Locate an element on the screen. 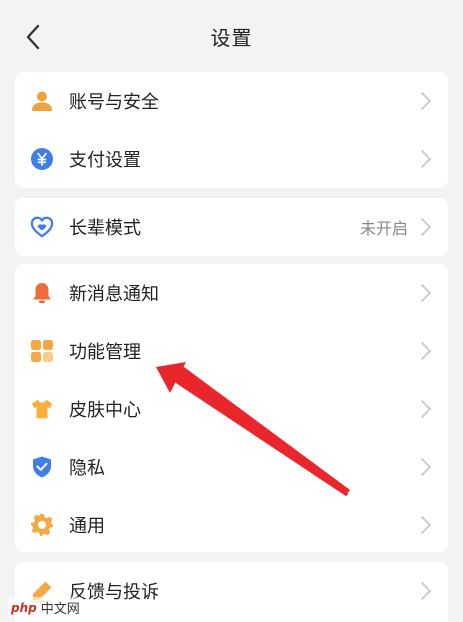 This screenshot has width=463, height=622. navigation-bar: 设置 is located at coordinates (231, 36).